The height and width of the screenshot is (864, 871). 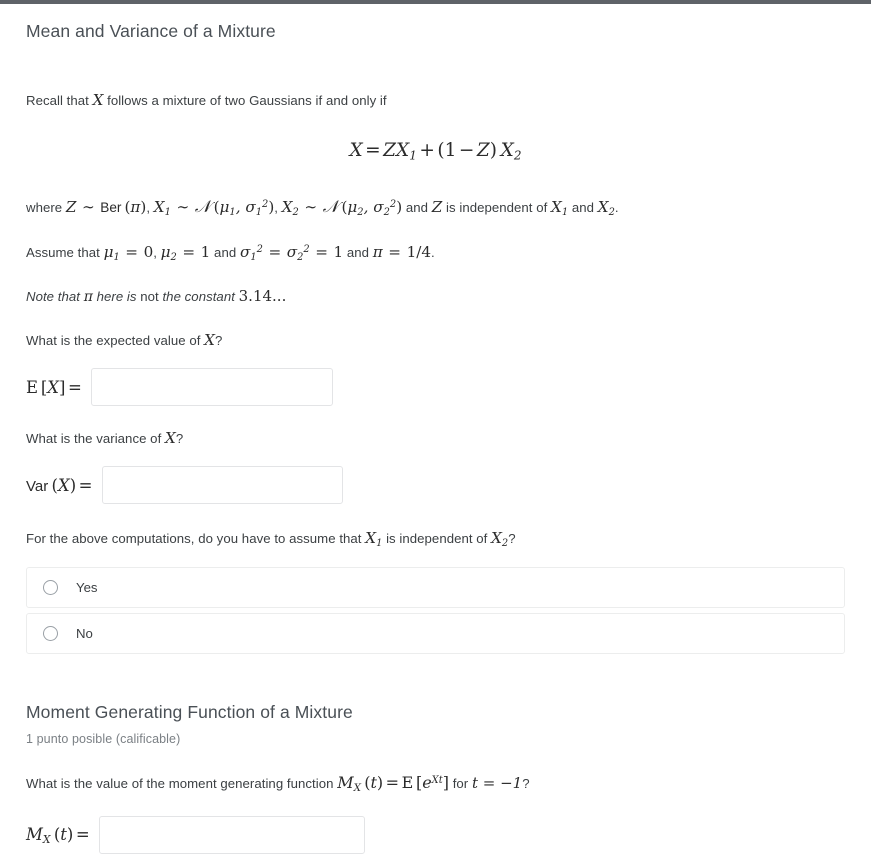 What do you see at coordinates (179, 439) in the screenshot?
I see `q-variance-tail: ?` at bounding box center [179, 439].